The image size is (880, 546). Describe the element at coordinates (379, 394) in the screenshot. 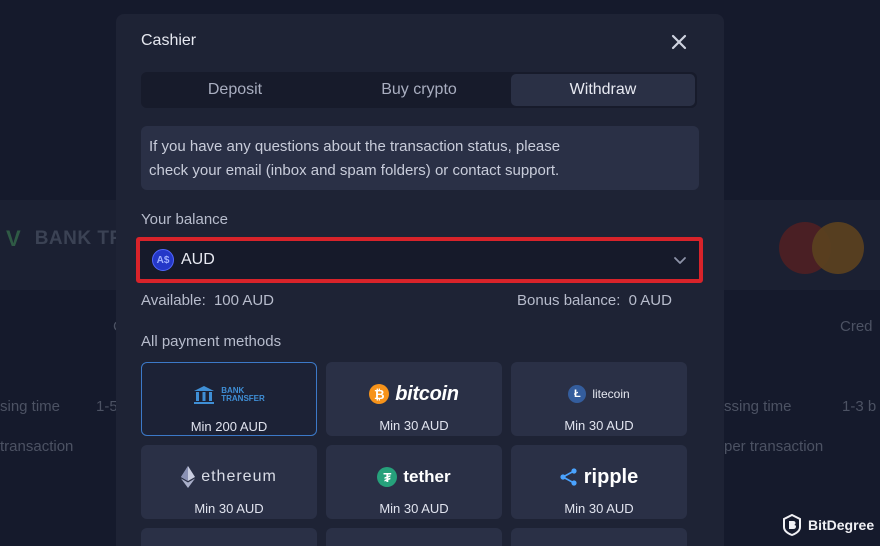

I see `bitcoin-icon: ₿` at that location.